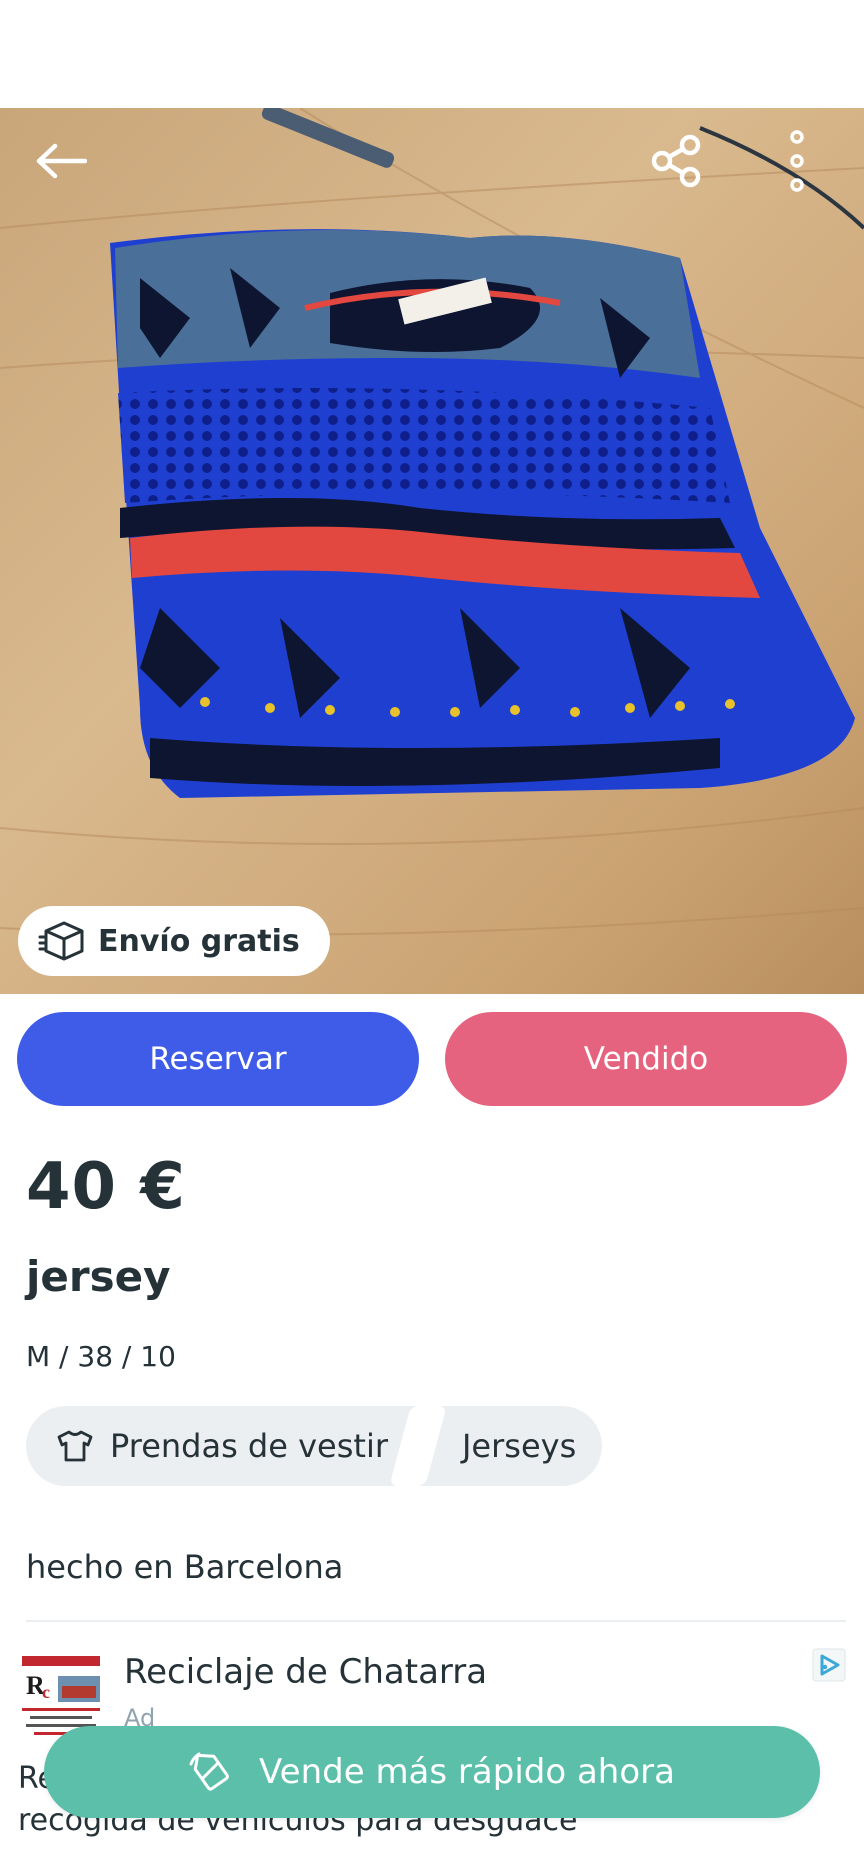 The width and height of the screenshot is (864, 1872). What do you see at coordinates (75, 1446) in the screenshot?
I see `tshirt-icon` at bounding box center [75, 1446].